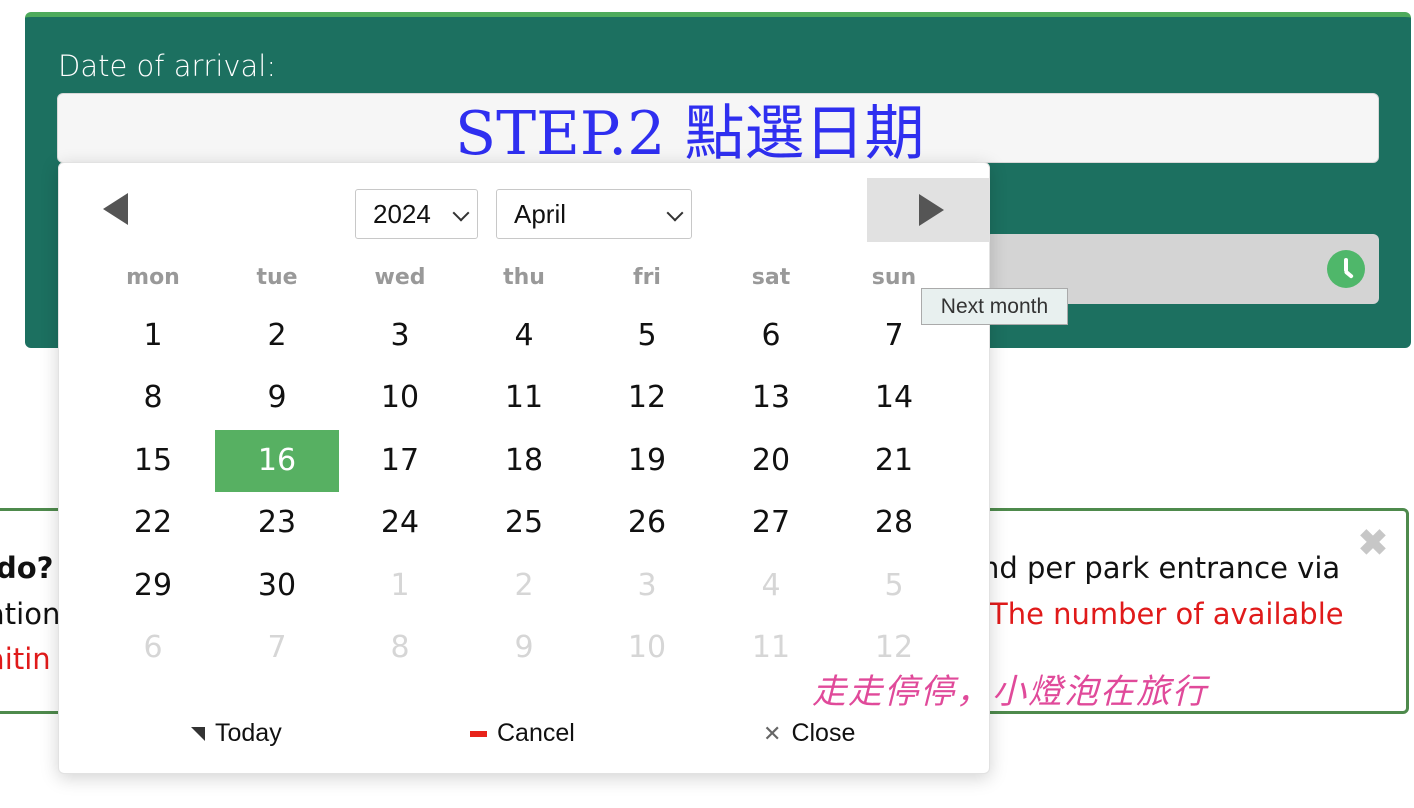  What do you see at coordinates (153, 461) in the screenshot?
I see `day-cell: 15` at bounding box center [153, 461].